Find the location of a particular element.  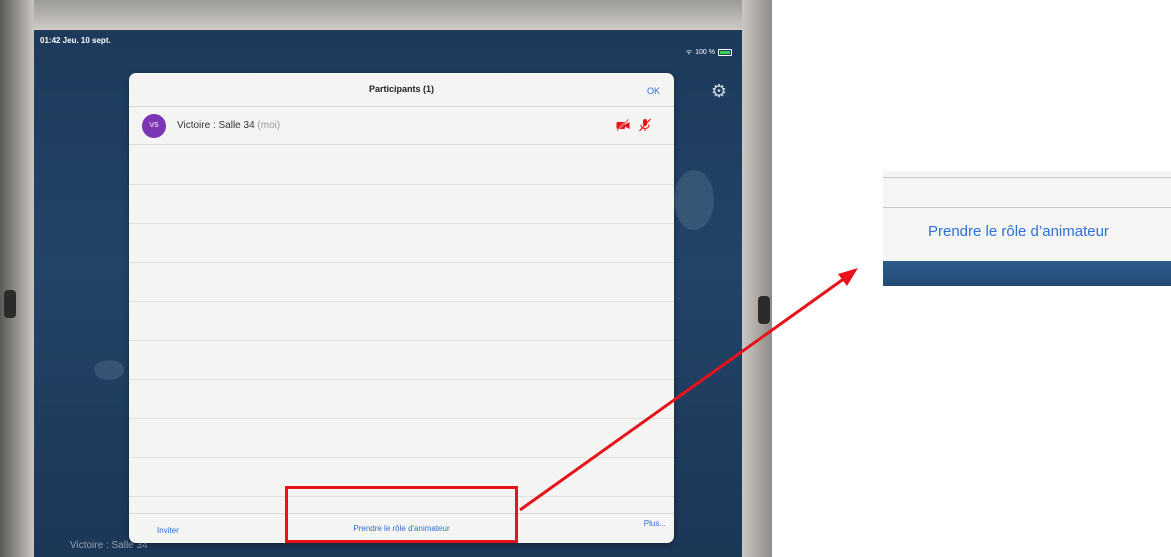

zoom-callout: Prendre le rôle d’animateur is located at coordinates (1027, 228).